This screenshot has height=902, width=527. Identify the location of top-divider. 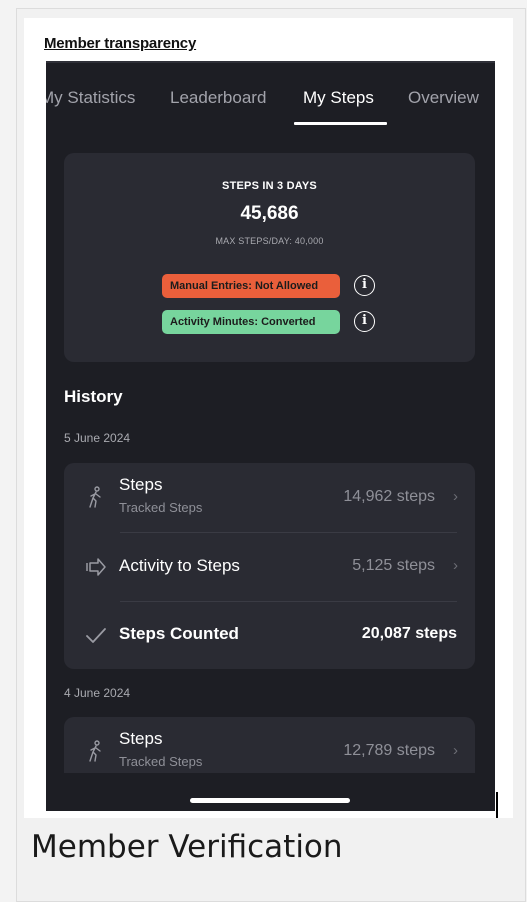
(270, 62).